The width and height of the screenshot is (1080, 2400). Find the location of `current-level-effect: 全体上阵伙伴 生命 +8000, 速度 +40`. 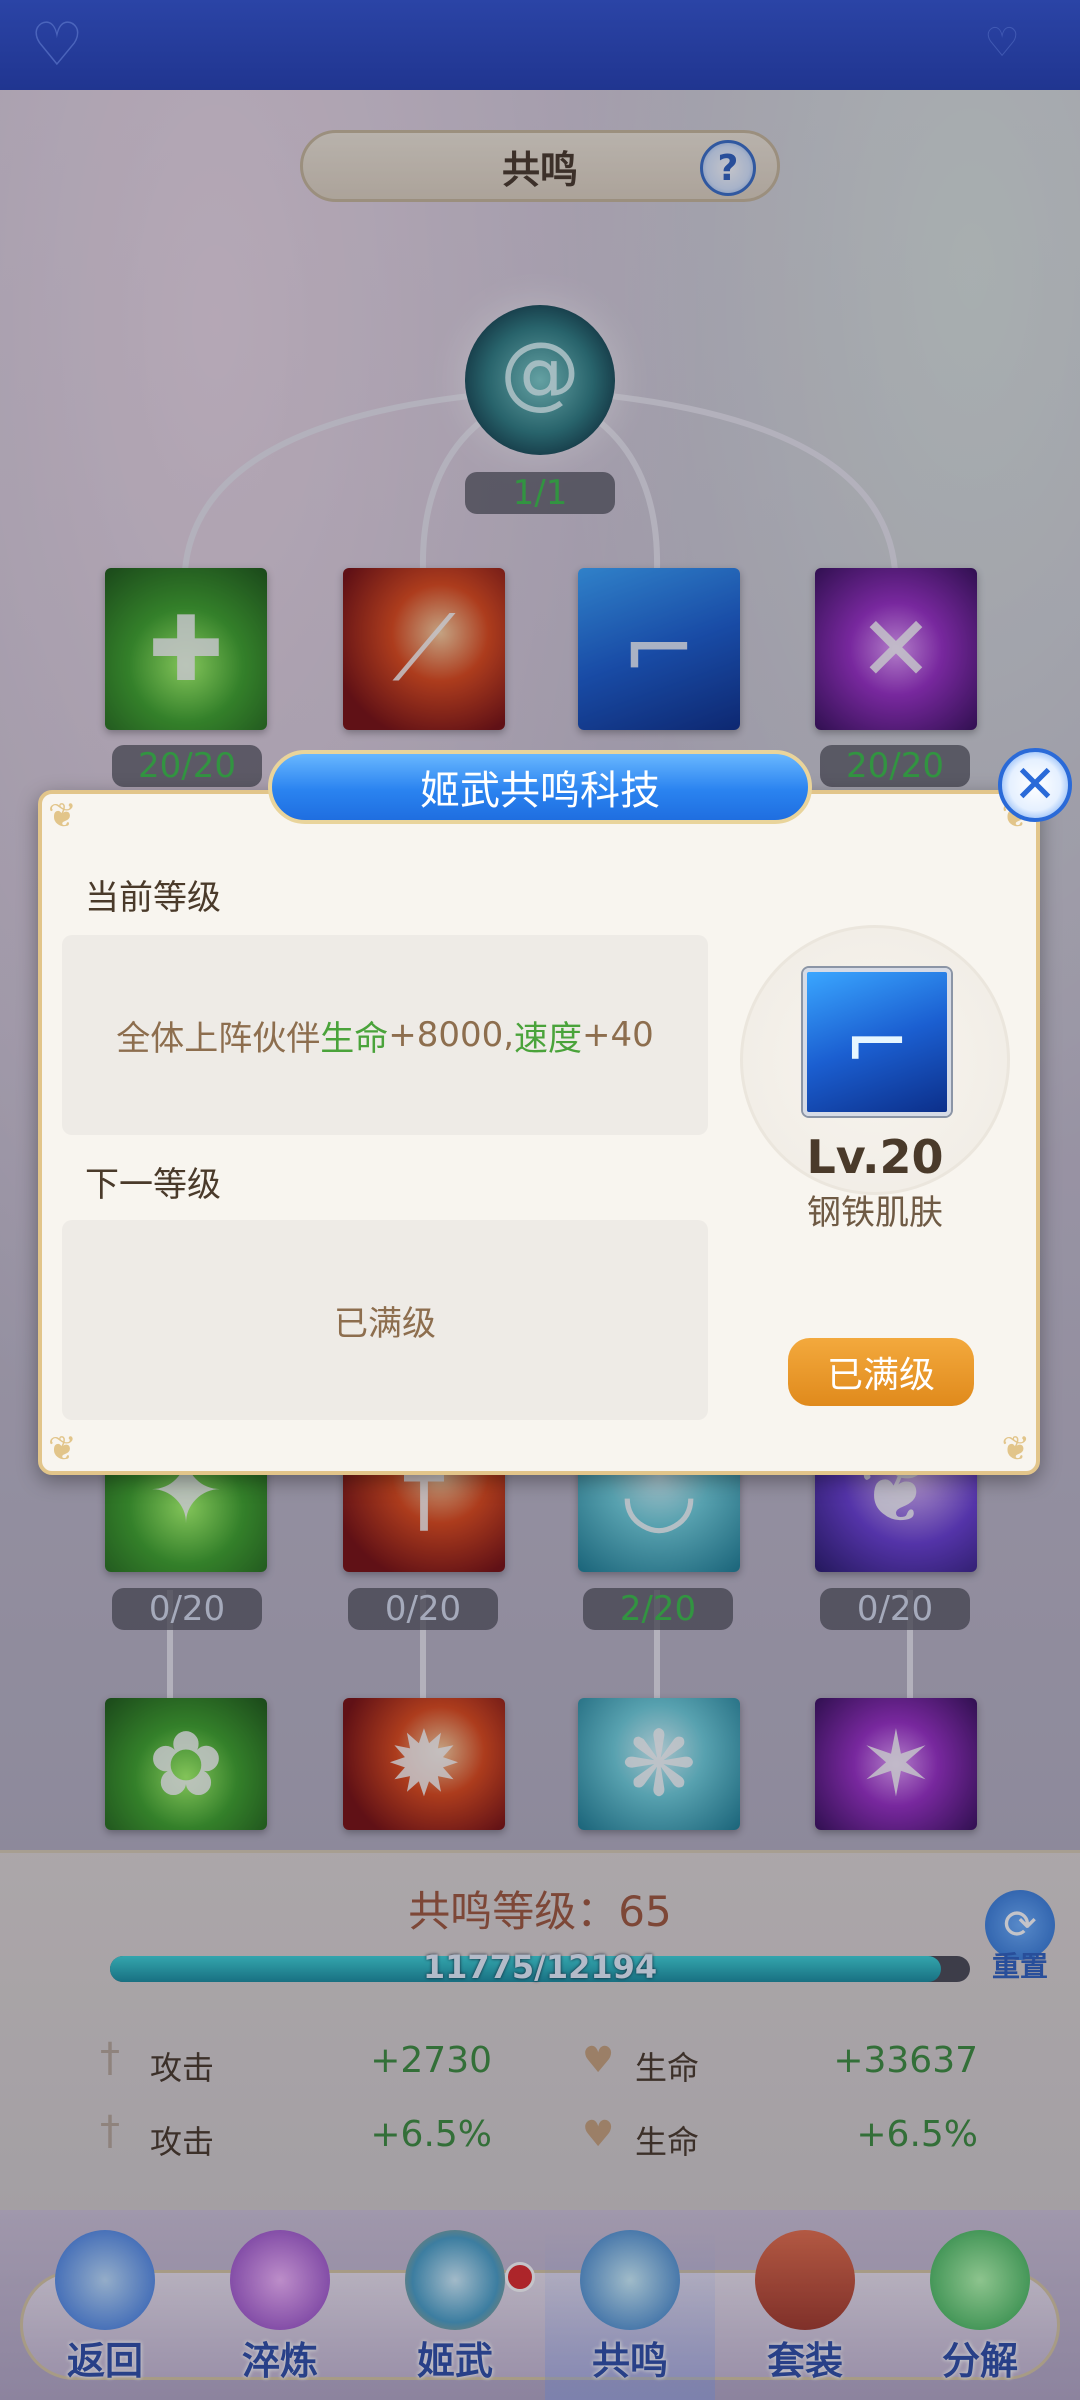

current-level-effect: 全体上阵伙伴 生命 +8000, 速度 +40 is located at coordinates (385, 1035).